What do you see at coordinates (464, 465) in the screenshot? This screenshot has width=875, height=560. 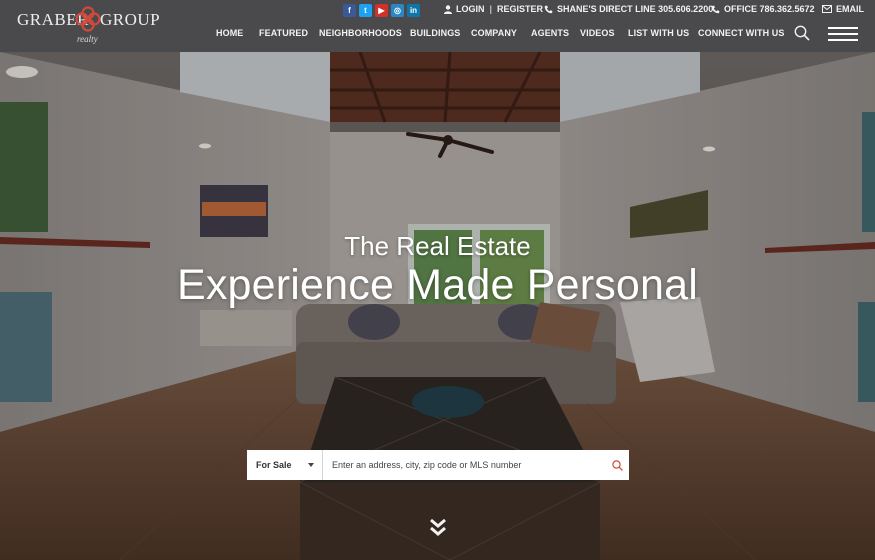 I see `address-search-input` at bounding box center [464, 465].